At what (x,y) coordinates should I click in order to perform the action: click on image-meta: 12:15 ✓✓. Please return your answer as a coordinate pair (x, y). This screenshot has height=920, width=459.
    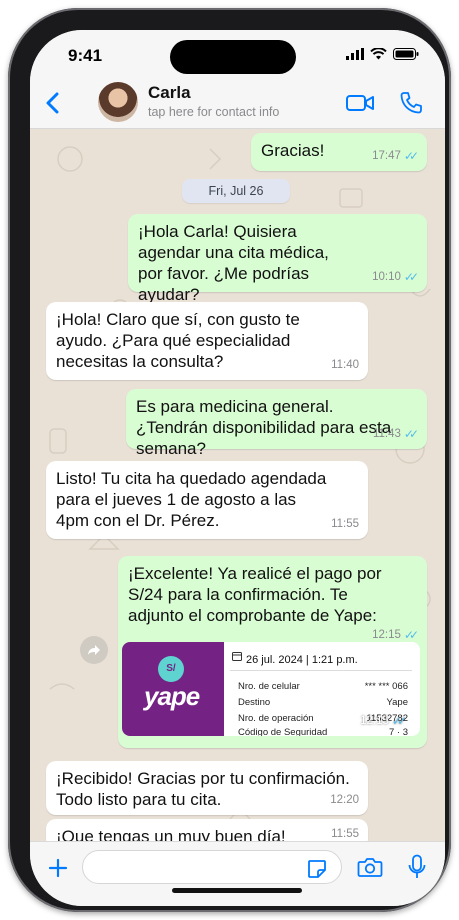
    Looking at the image, I should click on (383, 721).